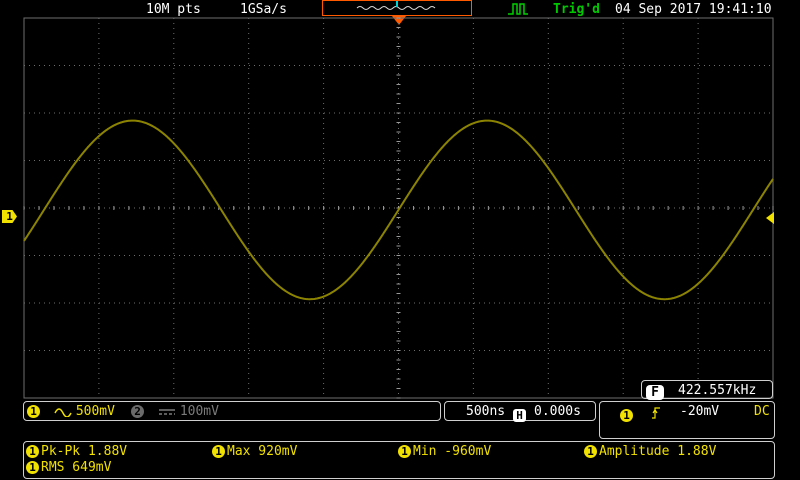 The image size is (800, 480). I want to click on ch2-scale: 100mV, so click(199, 411).